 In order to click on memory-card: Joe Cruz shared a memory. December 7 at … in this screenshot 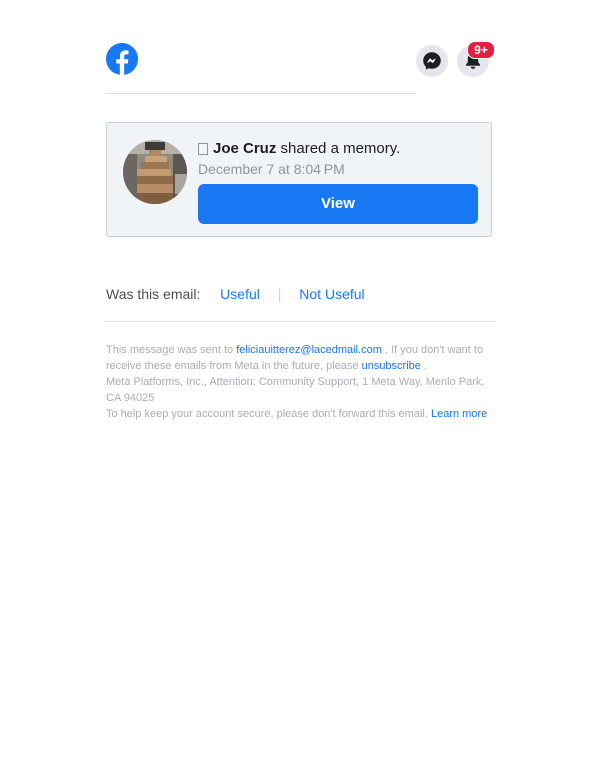, I will do `click(299, 179)`.